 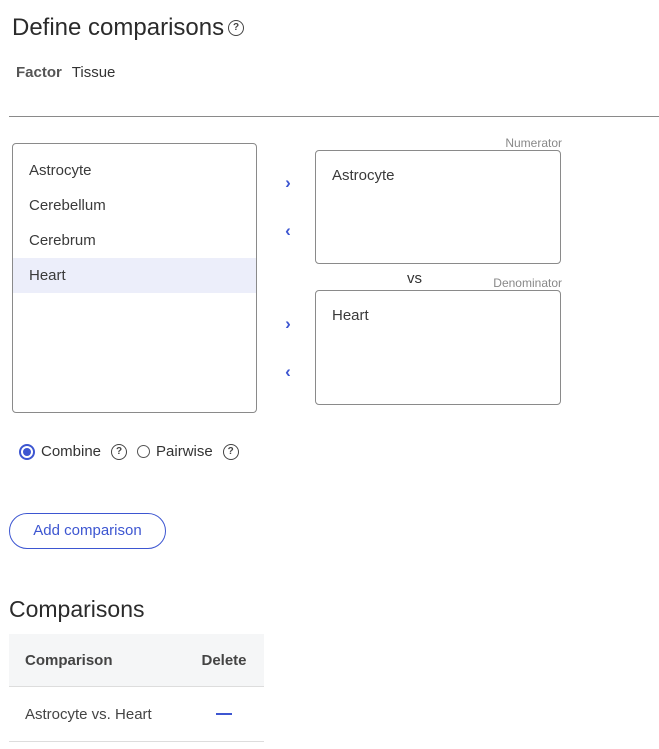 I want to click on numerator-value: Astrocyte, so click(x=363, y=175).